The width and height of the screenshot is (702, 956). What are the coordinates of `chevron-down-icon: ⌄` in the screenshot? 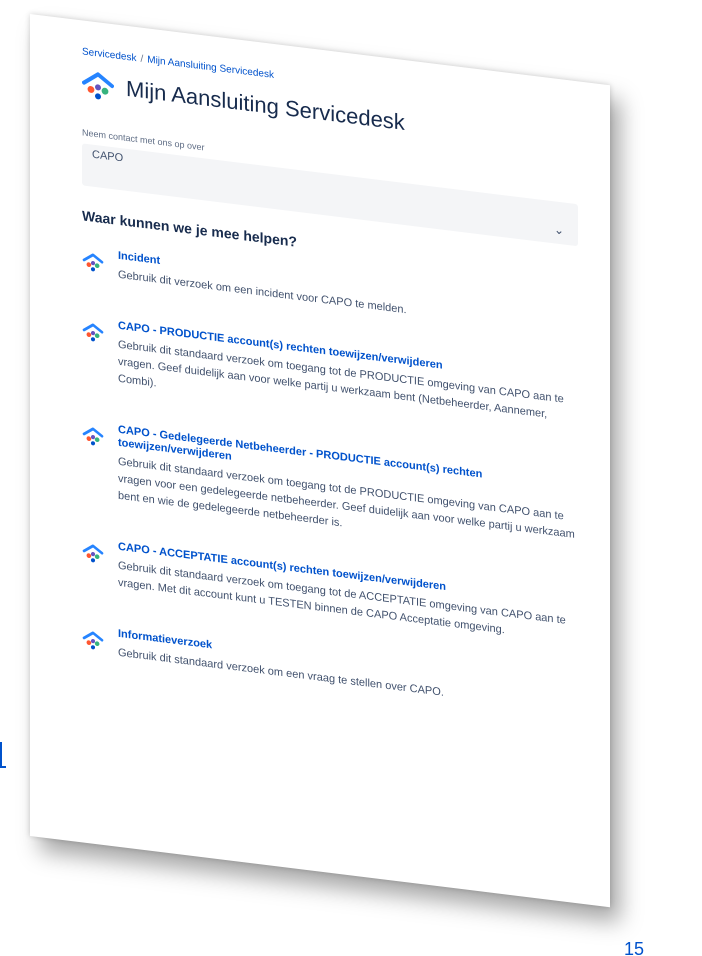 It's located at (558, 230).